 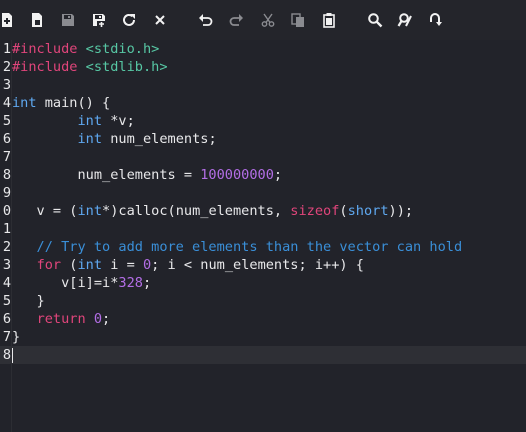 What do you see at coordinates (263, 337) in the screenshot?
I see `code-line: 7}` at bounding box center [263, 337].